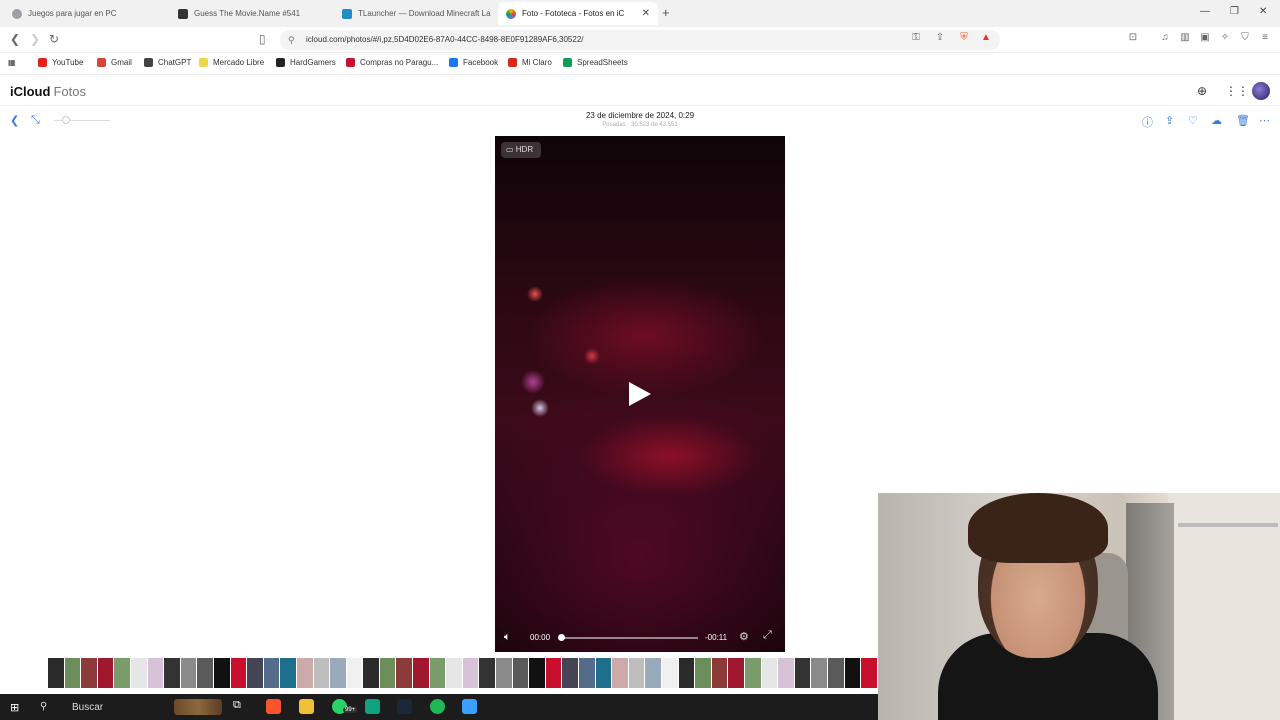 This screenshot has width=1280, height=720. I want to click on sidebar-icon: ▥, so click(1185, 38).